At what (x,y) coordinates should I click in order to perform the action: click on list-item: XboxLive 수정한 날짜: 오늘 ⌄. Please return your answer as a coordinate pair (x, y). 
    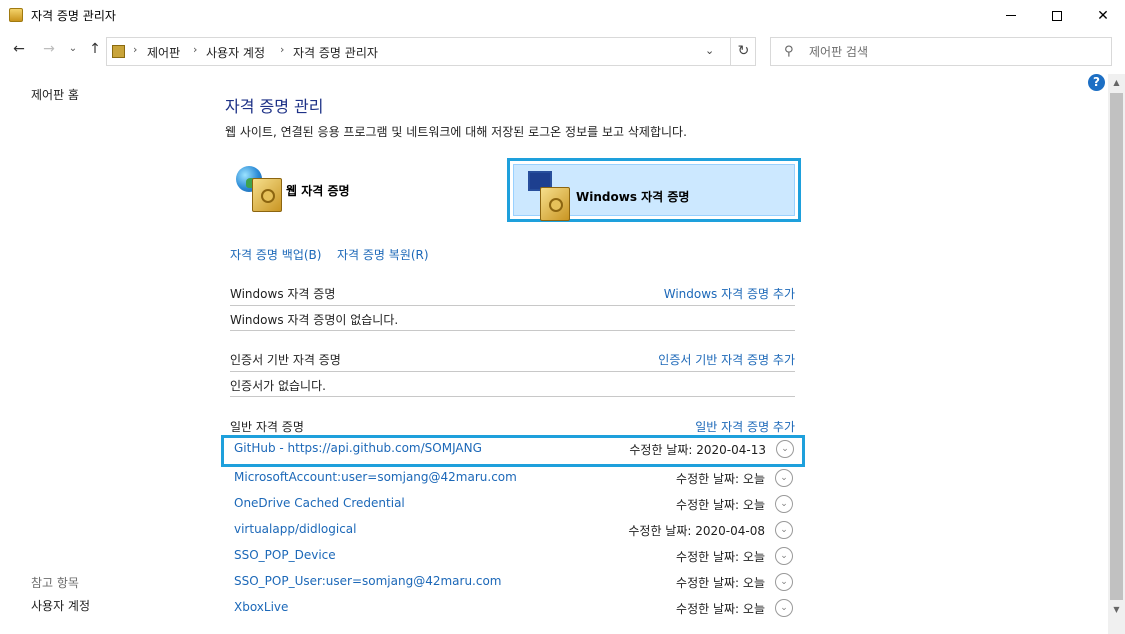
    Looking at the image, I should click on (512, 608).